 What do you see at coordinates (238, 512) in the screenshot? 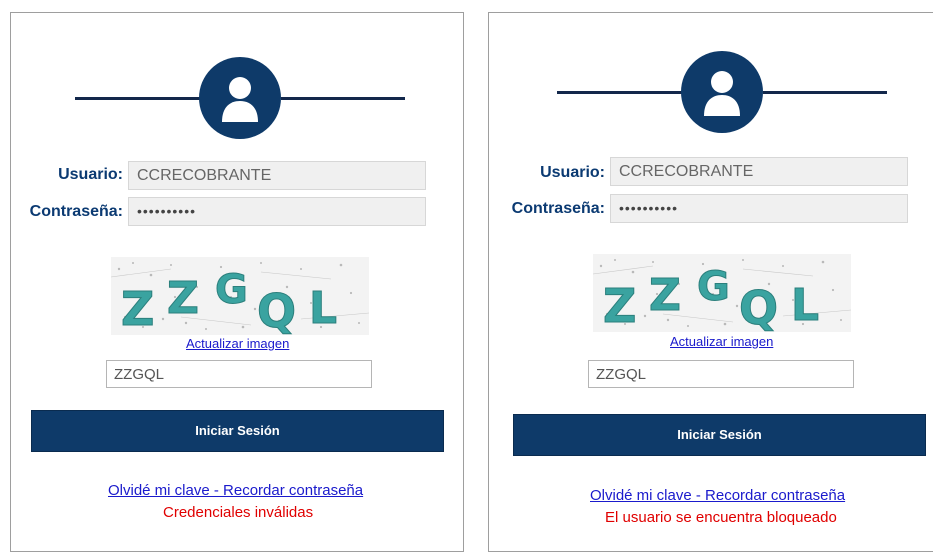
I see `error-message: Credenciales inválidas` at bounding box center [238, 512].